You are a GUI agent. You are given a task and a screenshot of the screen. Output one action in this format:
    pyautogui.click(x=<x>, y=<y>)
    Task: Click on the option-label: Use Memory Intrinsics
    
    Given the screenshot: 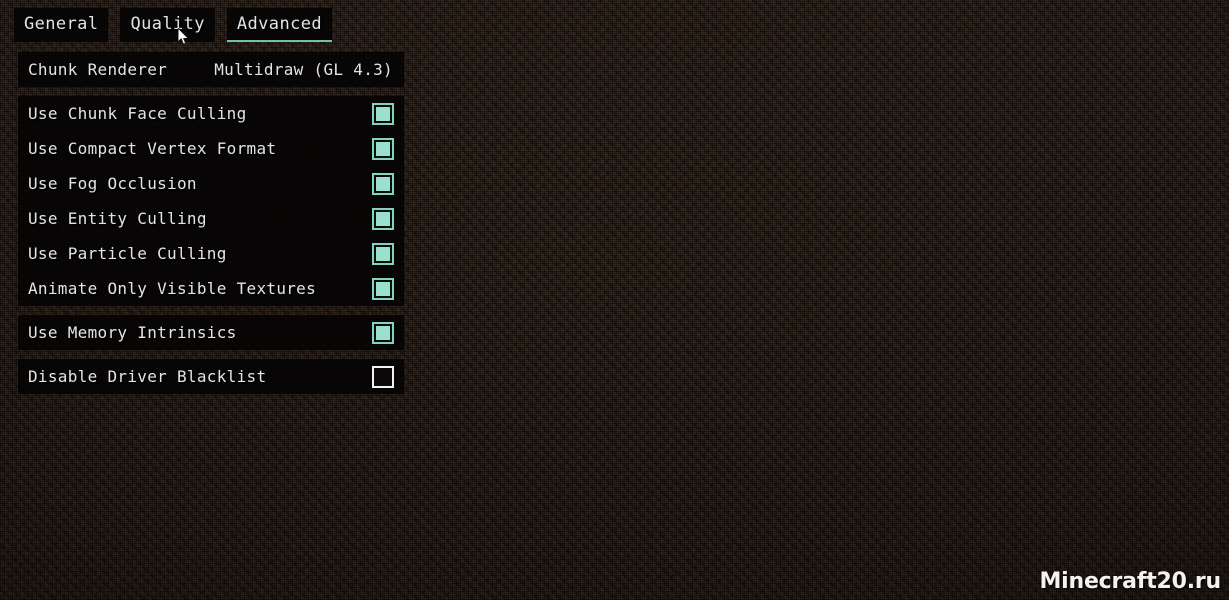 What is the action you would take?
    pyautogui.click(x=132, y=332)
    